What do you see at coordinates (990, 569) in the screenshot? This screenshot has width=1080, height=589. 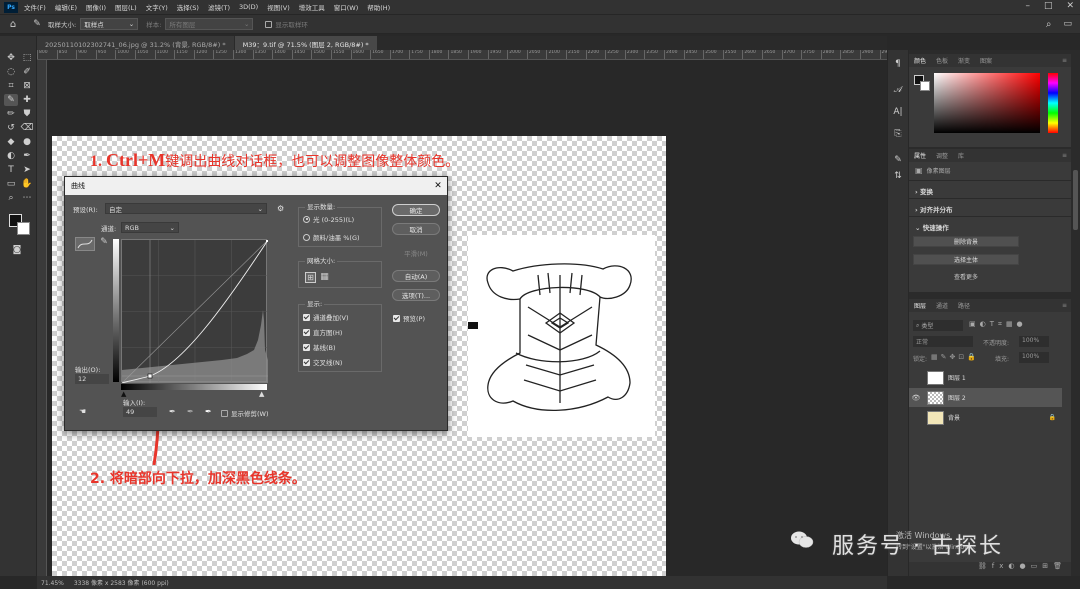 I see `layer-actions-bar: ⛓fx◐●▭⊞🗑` at bounding box center [990, 569].